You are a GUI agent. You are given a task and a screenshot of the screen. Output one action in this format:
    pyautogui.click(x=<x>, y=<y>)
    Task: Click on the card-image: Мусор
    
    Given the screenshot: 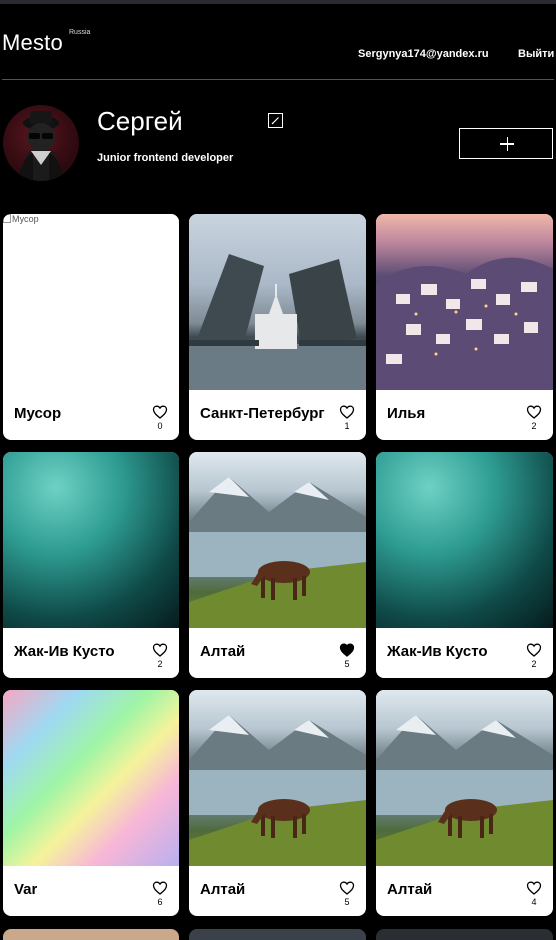 What is the action you would take?
    pyautogui.click(x=91, y=302)
    